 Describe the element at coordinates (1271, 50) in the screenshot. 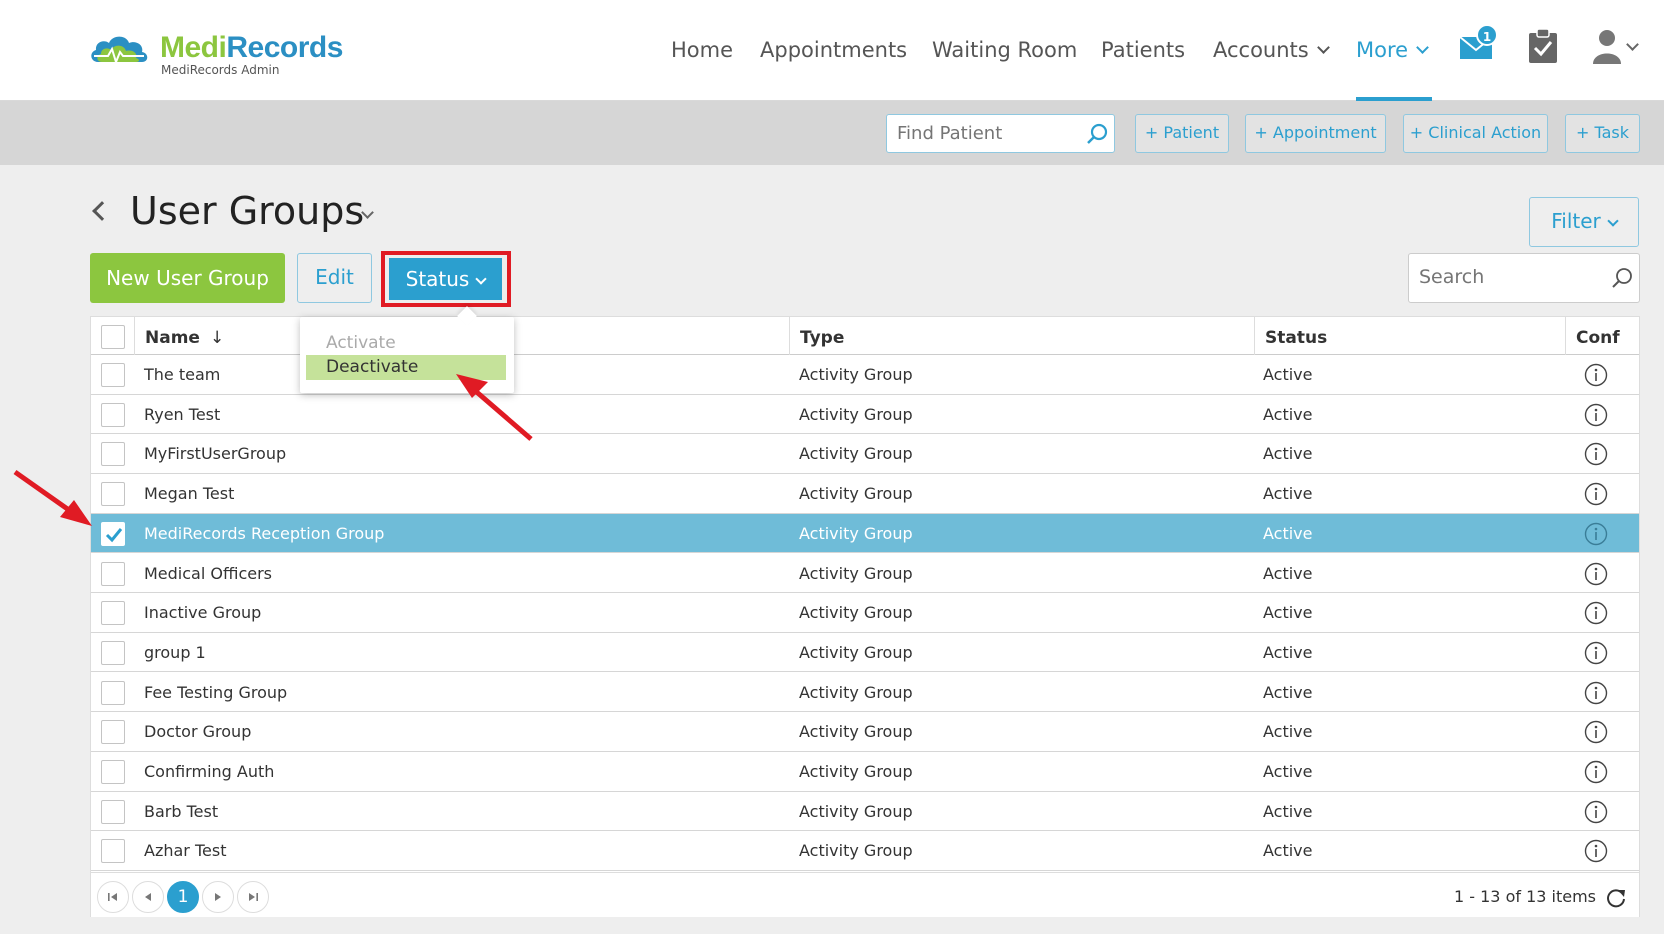

I see `nav-accounts: Accounts` at that location.